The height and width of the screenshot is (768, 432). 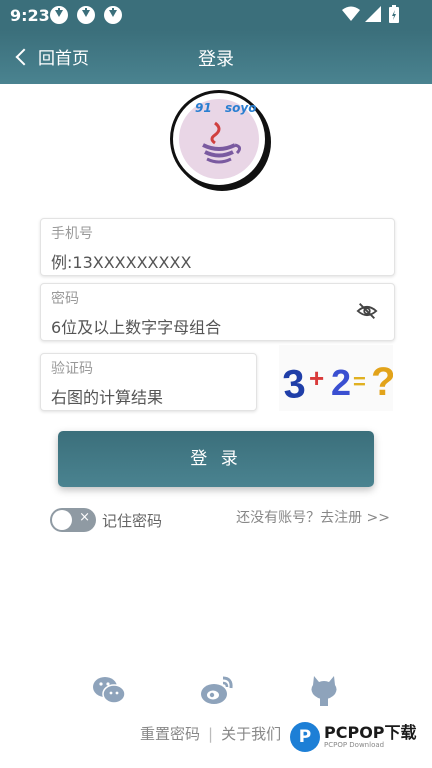 I want to click on captcha-field: 验证码 右图的计算结果, so click(x=148, y=382).